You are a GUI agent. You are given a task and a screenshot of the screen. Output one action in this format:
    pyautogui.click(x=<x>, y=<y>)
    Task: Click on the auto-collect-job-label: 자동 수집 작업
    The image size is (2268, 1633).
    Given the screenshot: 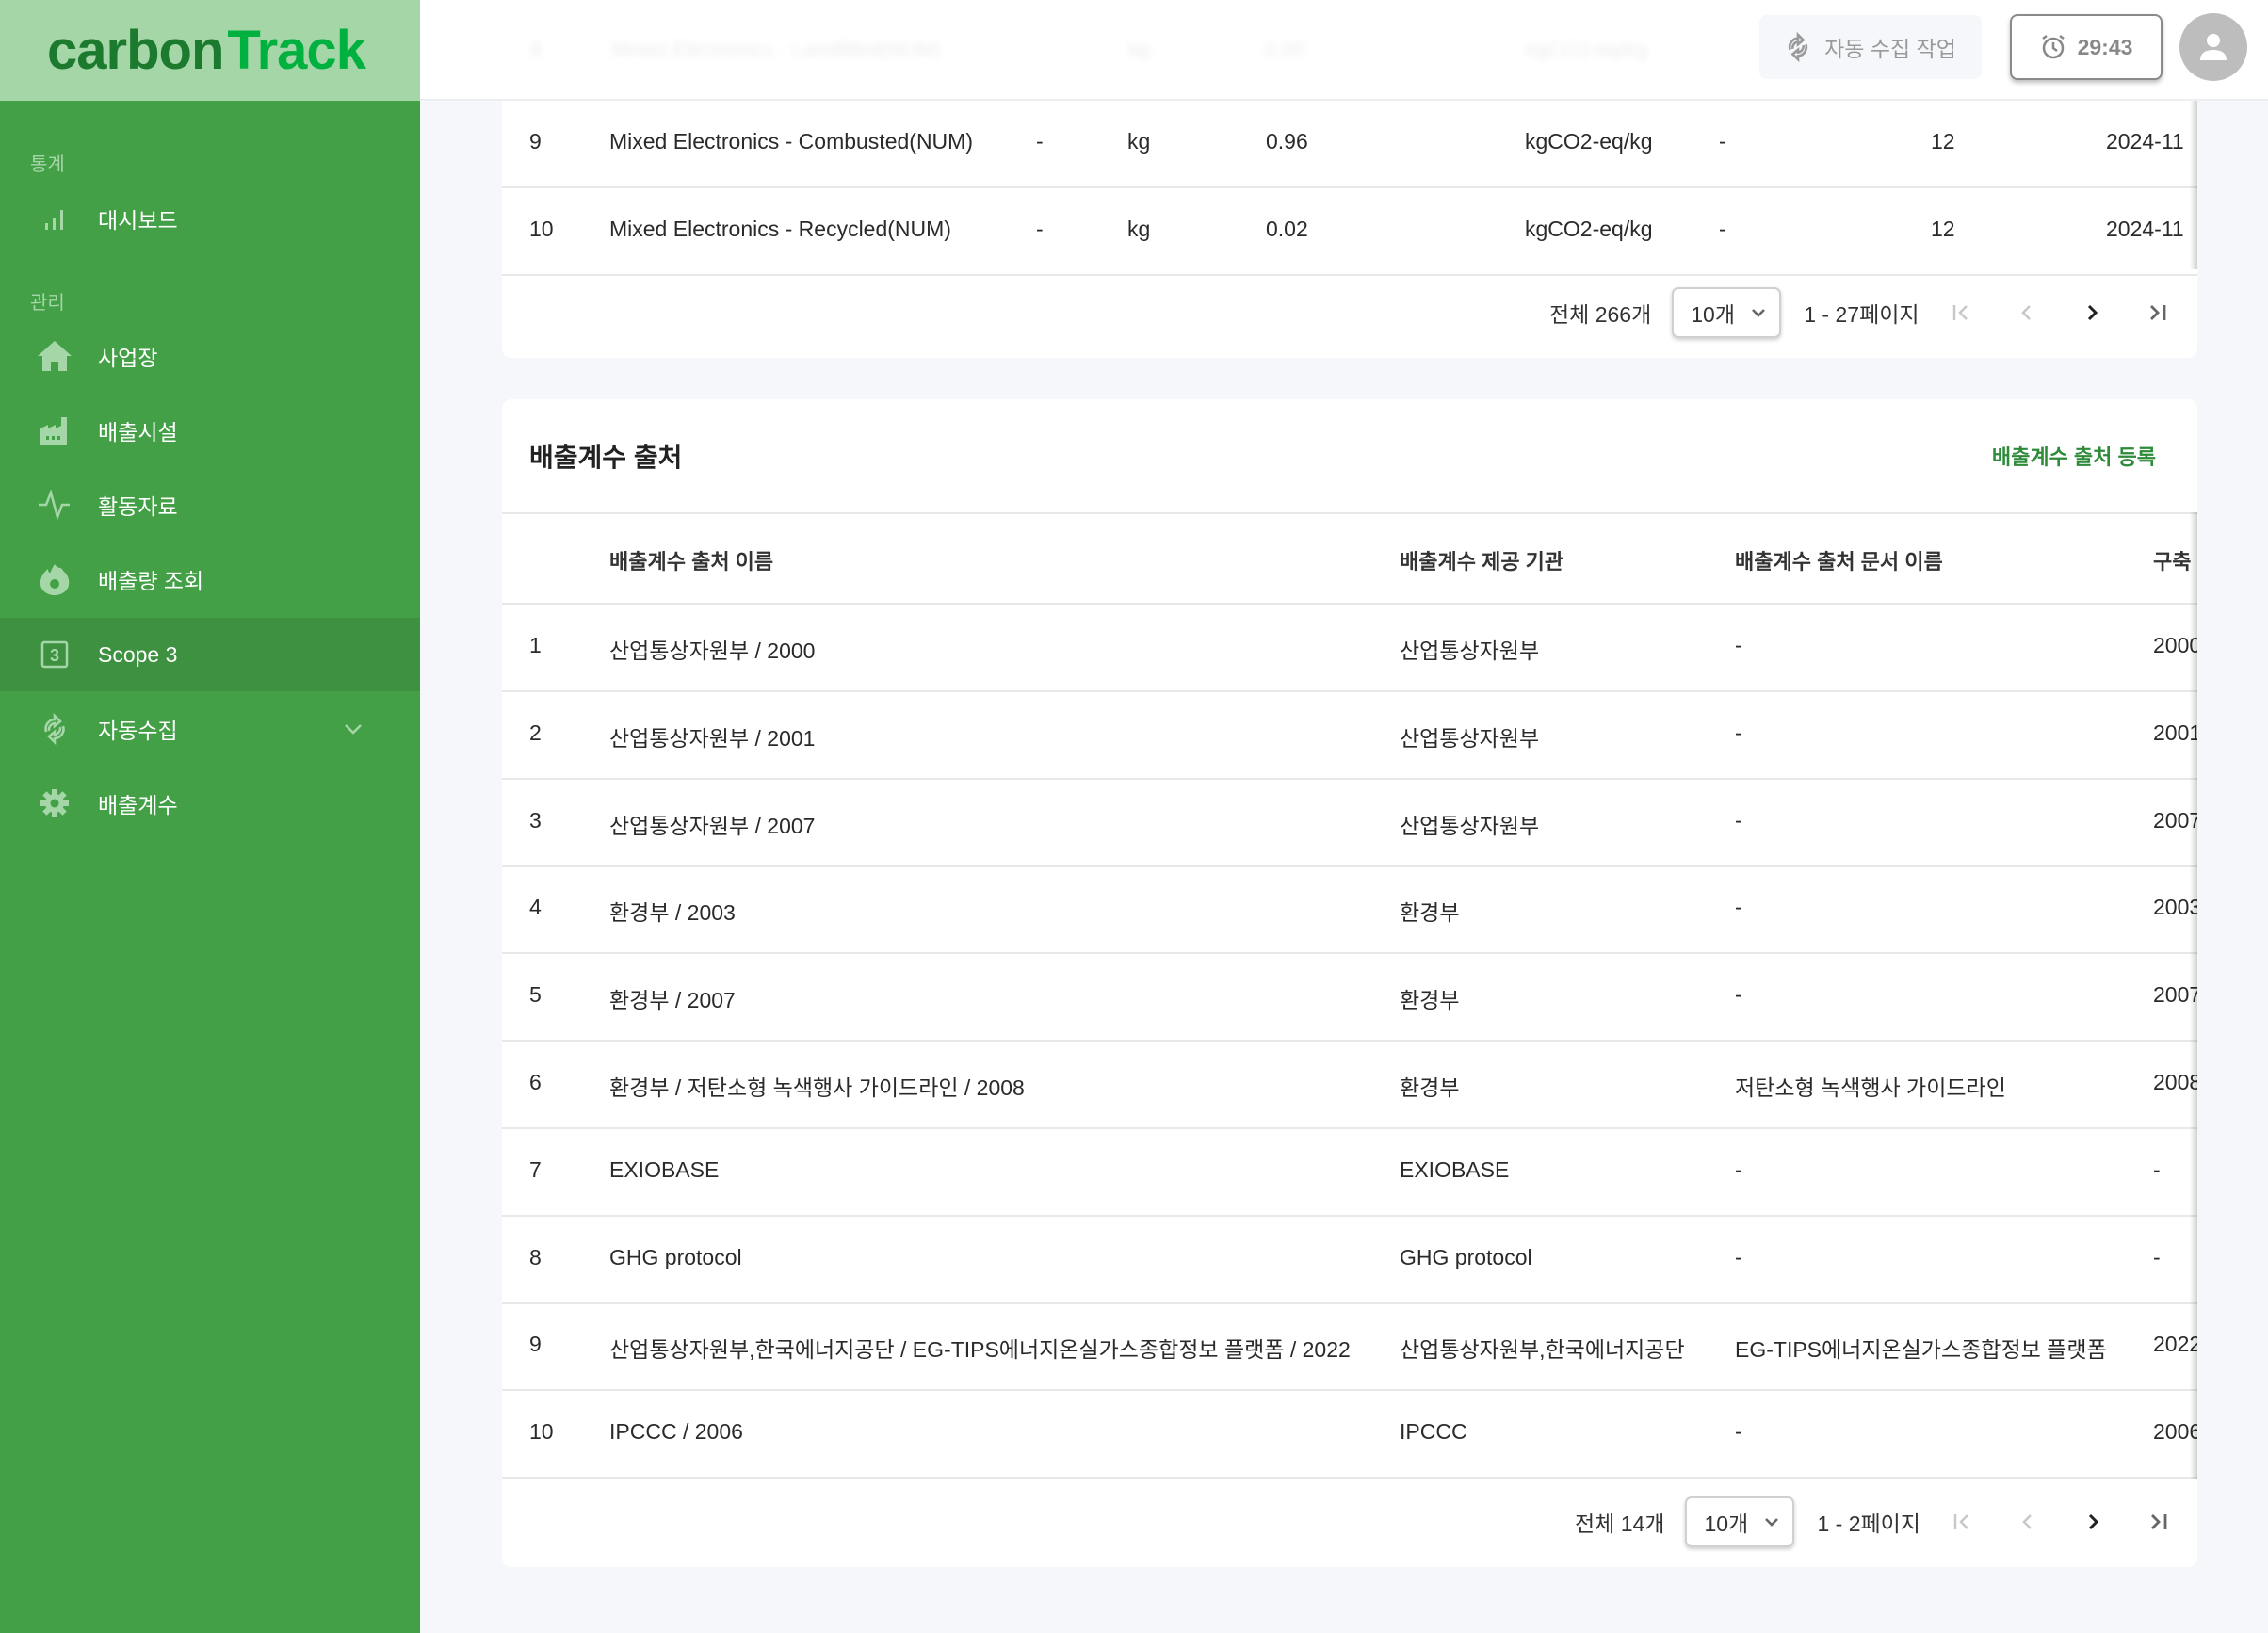 What is the action you would take?
    pyautogui.click(x=1890, y=49)
    